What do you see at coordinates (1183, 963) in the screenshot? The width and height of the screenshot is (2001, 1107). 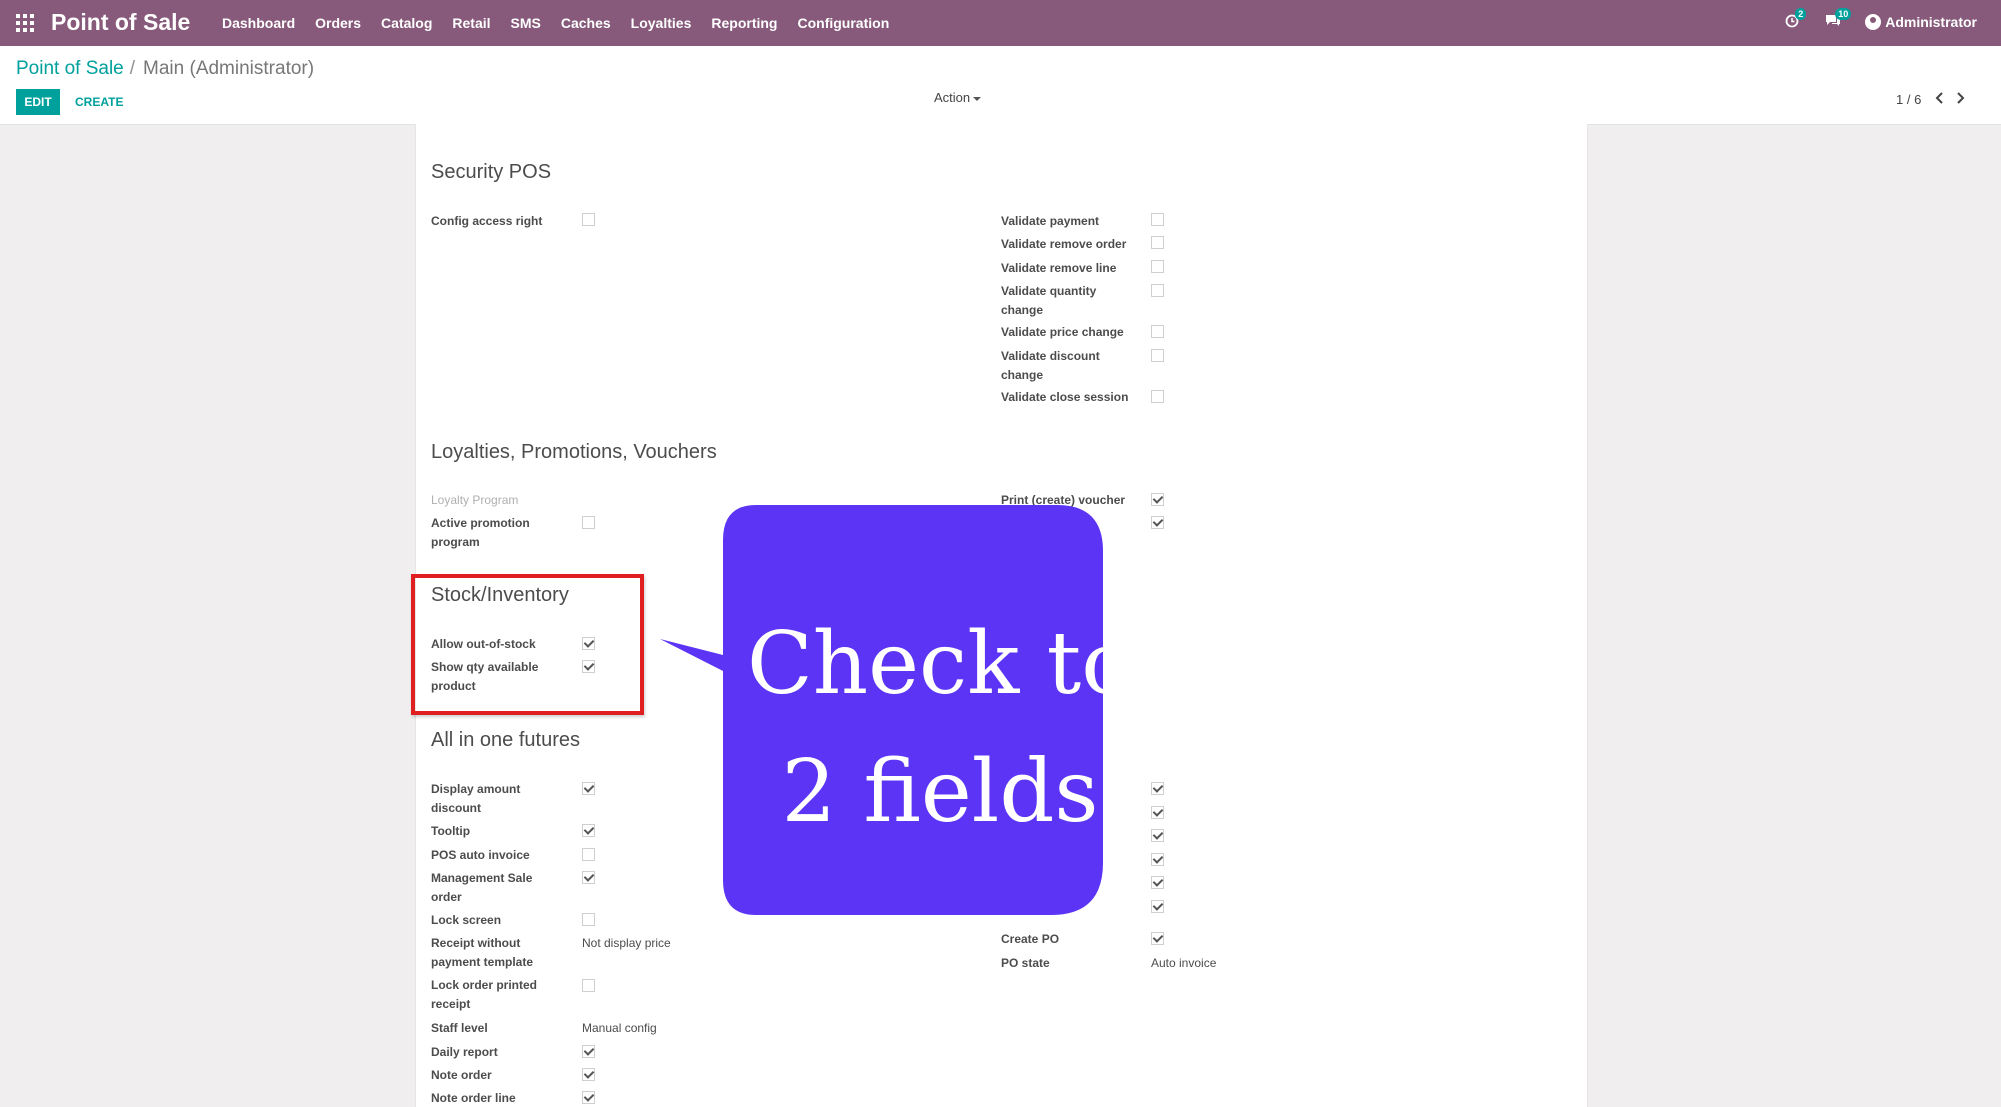 I see `po-state-value: Auto invoice` at bounding box center [1183, 963].